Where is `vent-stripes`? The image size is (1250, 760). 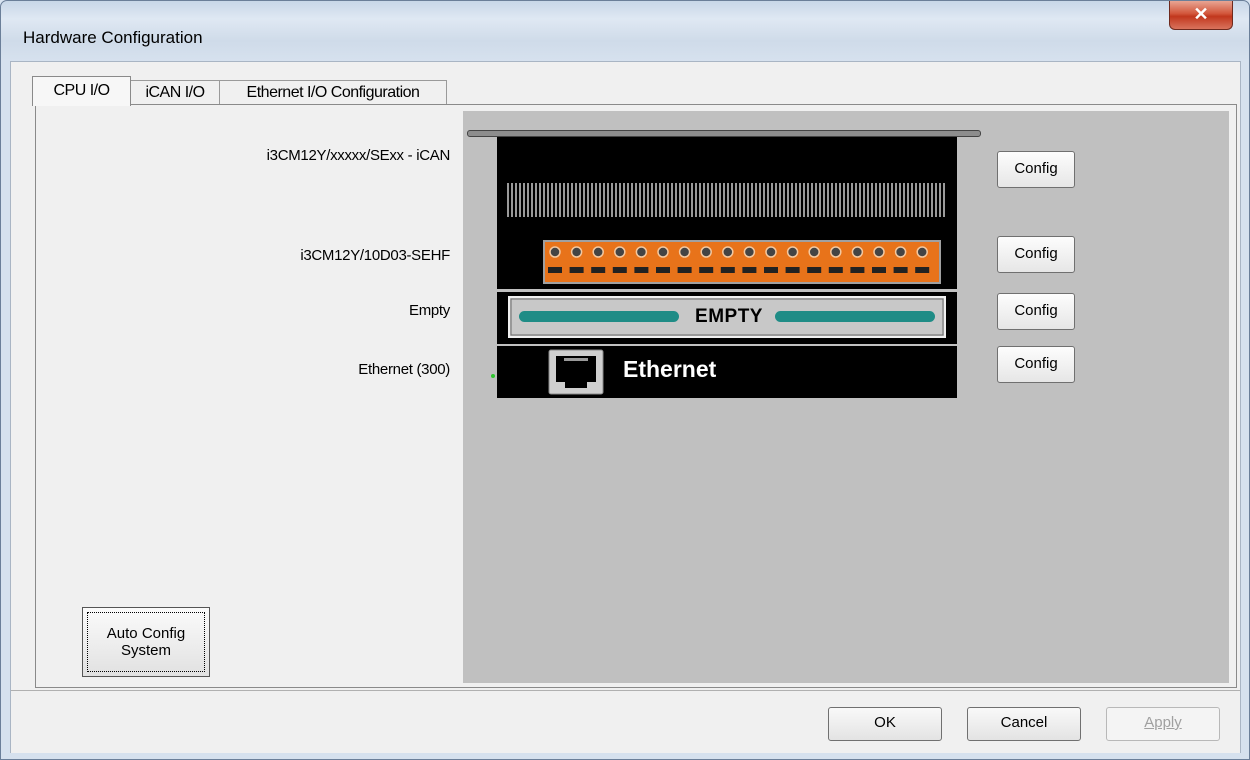 vent-stripes is located at coordinates (726, 200).